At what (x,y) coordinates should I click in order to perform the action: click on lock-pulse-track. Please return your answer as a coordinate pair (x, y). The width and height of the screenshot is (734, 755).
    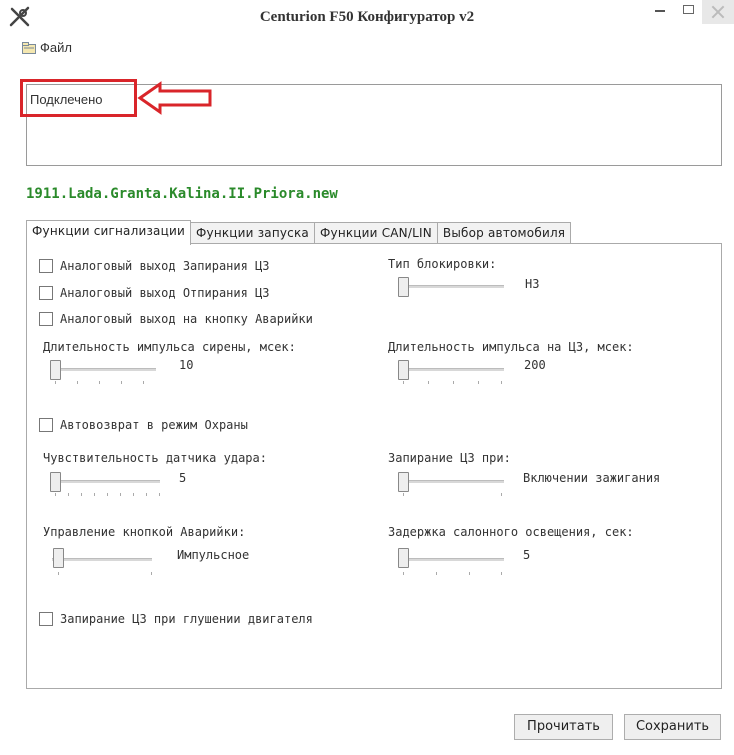
    Looking at the image, I should click on (451, 369).